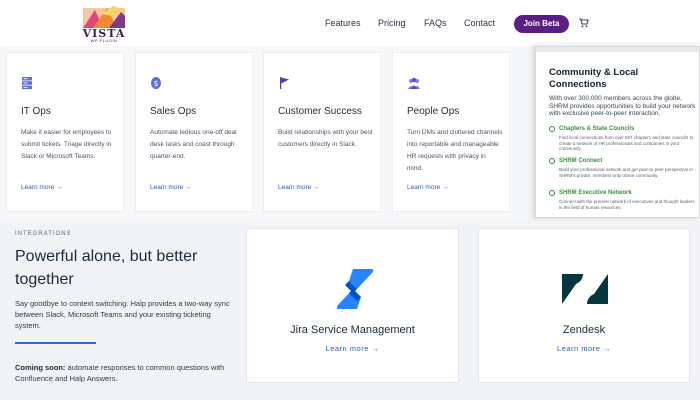 Image resolution: width=700 pixels, height=400 pixels. I want to click on card-title: IT Ops, so click(36, 111).